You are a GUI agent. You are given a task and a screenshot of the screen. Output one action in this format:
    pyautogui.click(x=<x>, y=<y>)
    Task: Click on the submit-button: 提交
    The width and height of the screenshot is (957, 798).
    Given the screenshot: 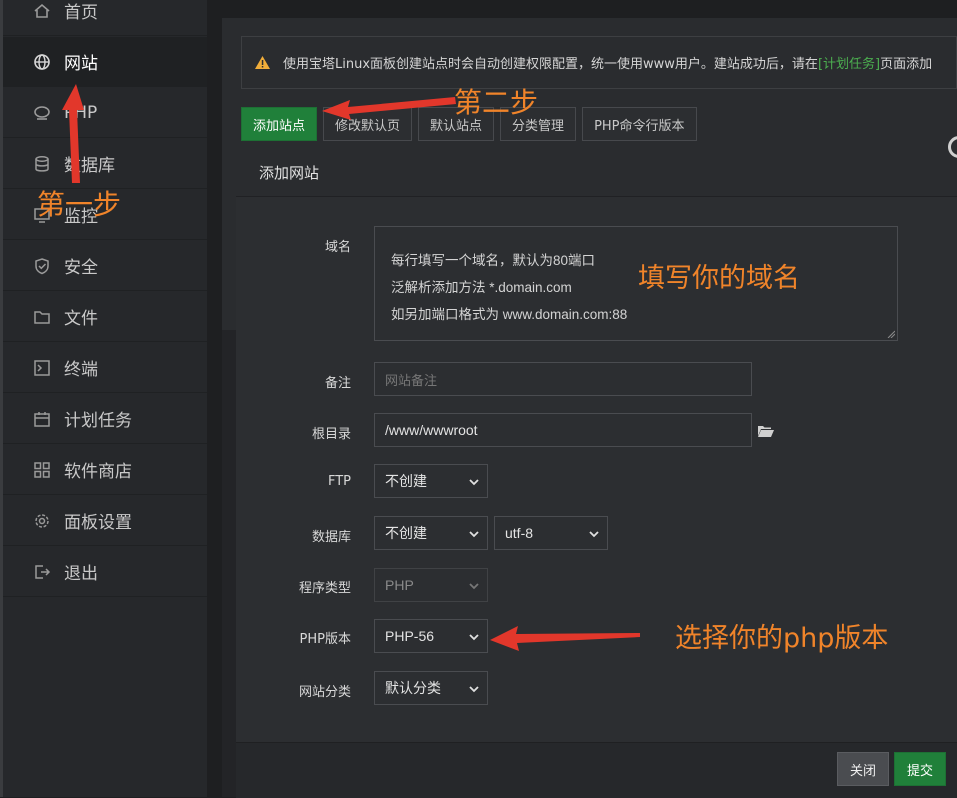 What is the action you would take?
    pyautogui.click(x=920, y=769)
    